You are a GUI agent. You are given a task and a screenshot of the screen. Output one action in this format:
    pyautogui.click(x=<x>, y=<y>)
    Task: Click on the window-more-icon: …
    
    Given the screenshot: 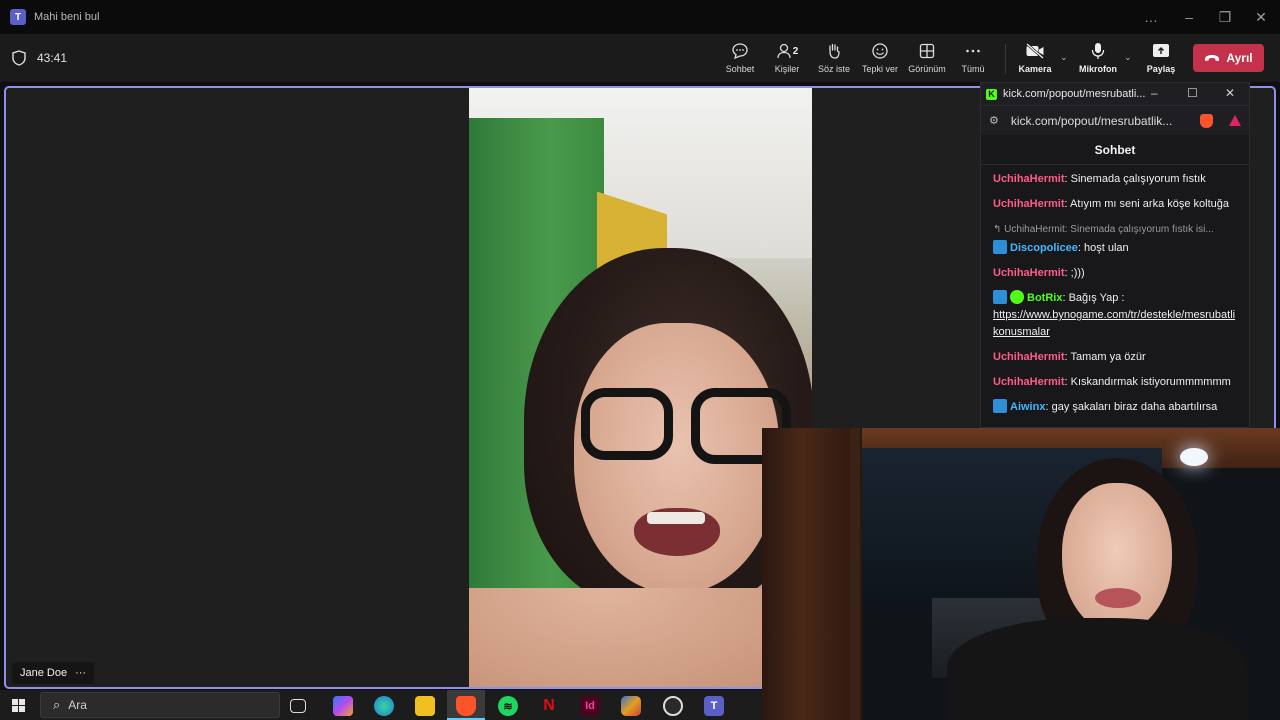 What is the action you would take?
    pyautogui.click(x=1151, y=17)
    